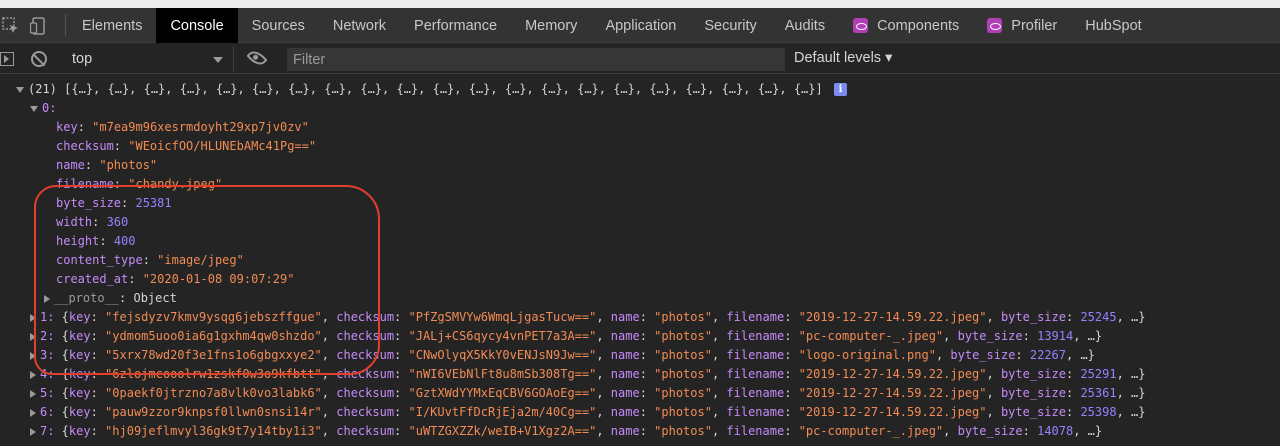  I want to click on field-value: "ydmom5uoo0ia6g1gxhm4qw0shzdo", so click(213, 336).